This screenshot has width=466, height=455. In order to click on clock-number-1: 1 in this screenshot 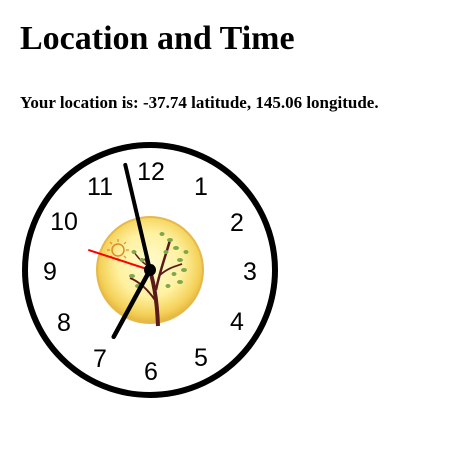, I will do `click(201, 187)`.